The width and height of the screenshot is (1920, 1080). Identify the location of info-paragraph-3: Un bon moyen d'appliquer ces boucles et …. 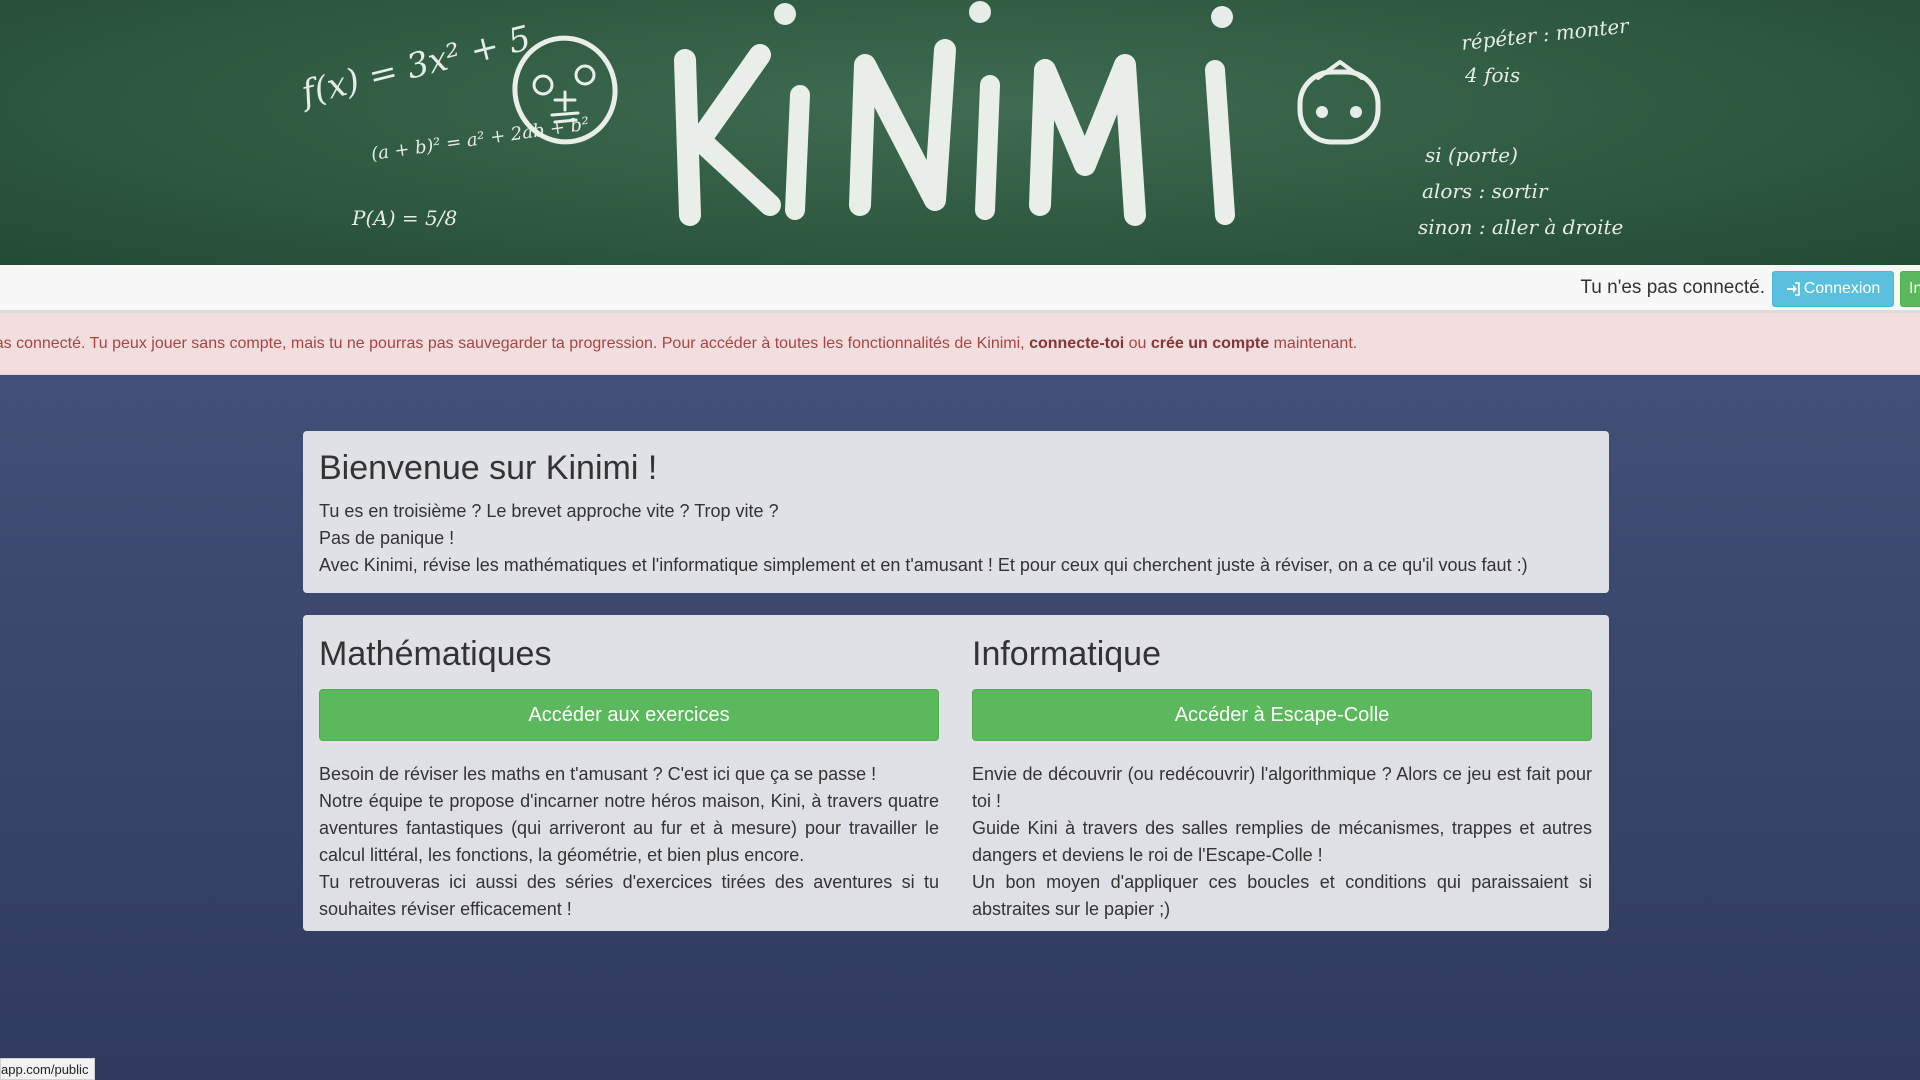
(1282, 895).